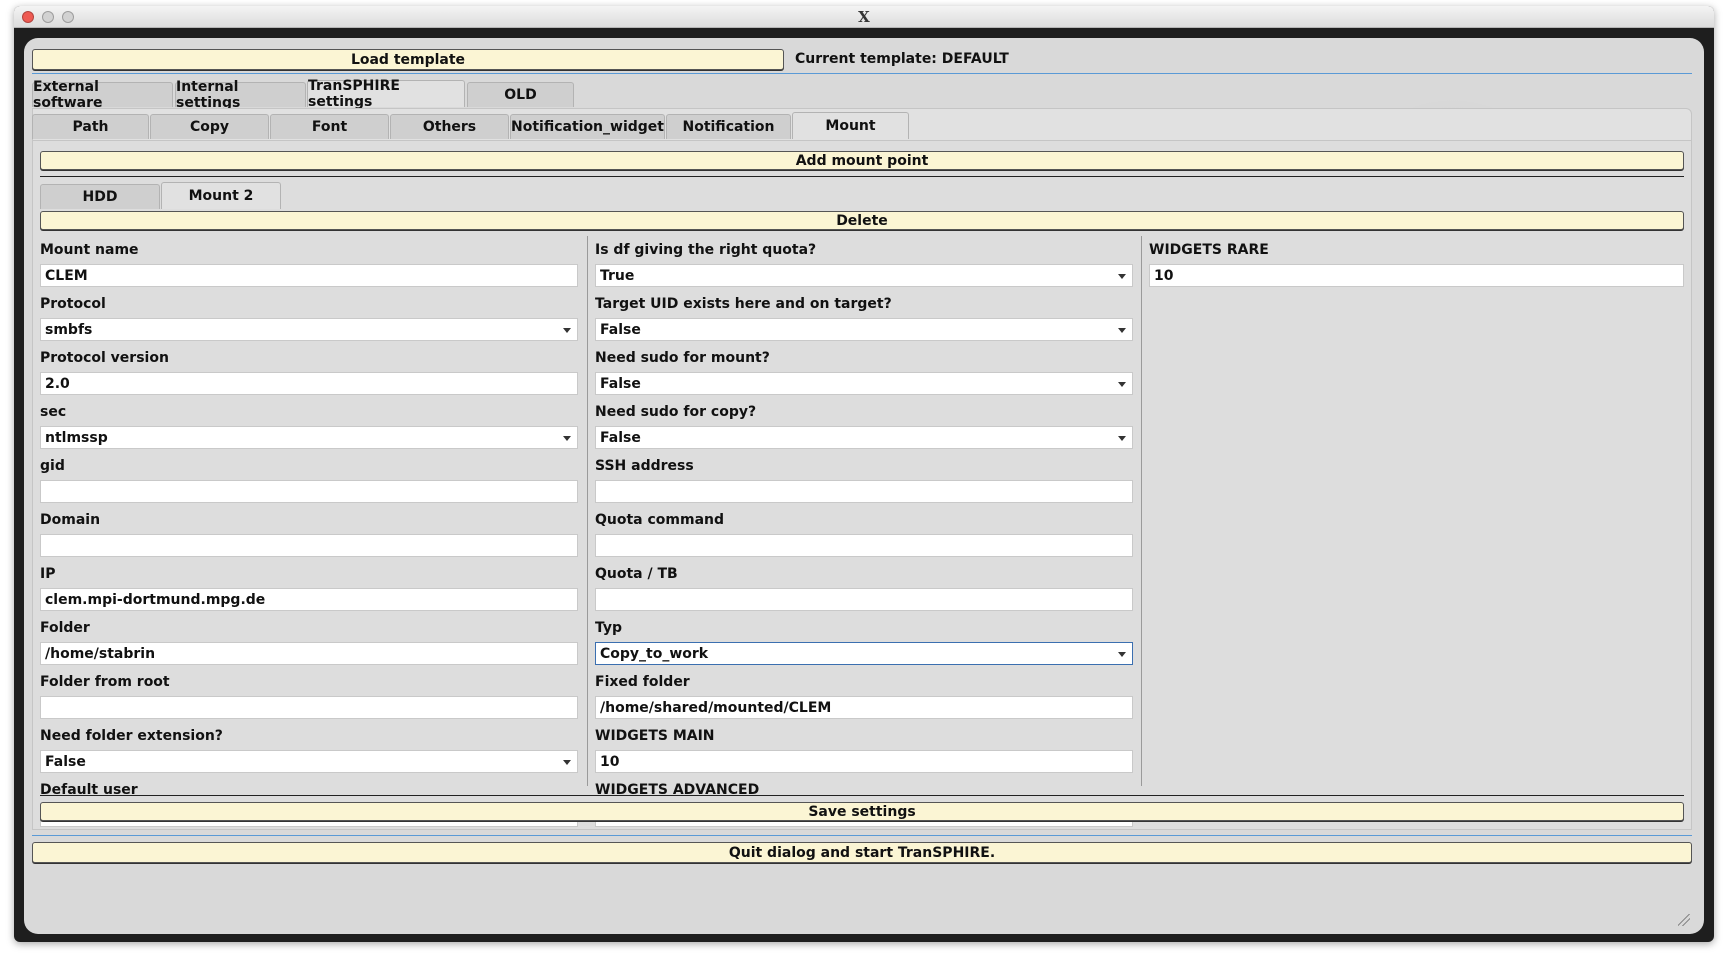 The image size is (1728, 960). I want to click on footer-divider, so click(862, 835).